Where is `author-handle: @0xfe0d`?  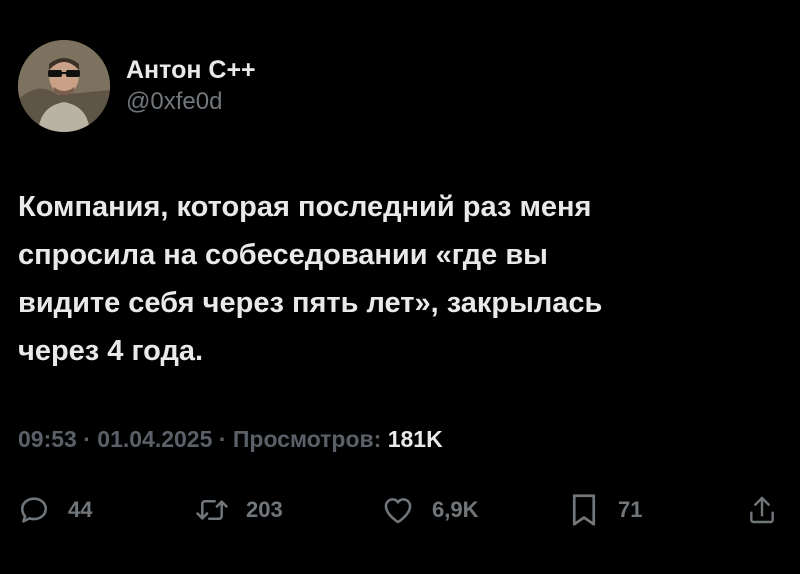 author-handle: @0xfe0d is located at coordinates (191, 102).